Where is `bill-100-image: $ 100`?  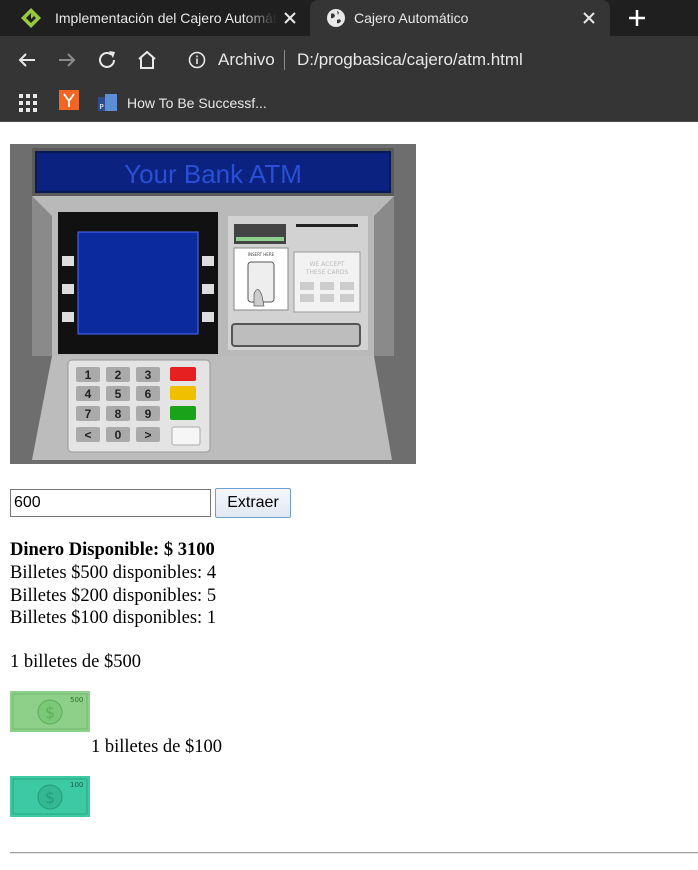 bill-100-image: $ 100 is located at coordinates (50, 796).